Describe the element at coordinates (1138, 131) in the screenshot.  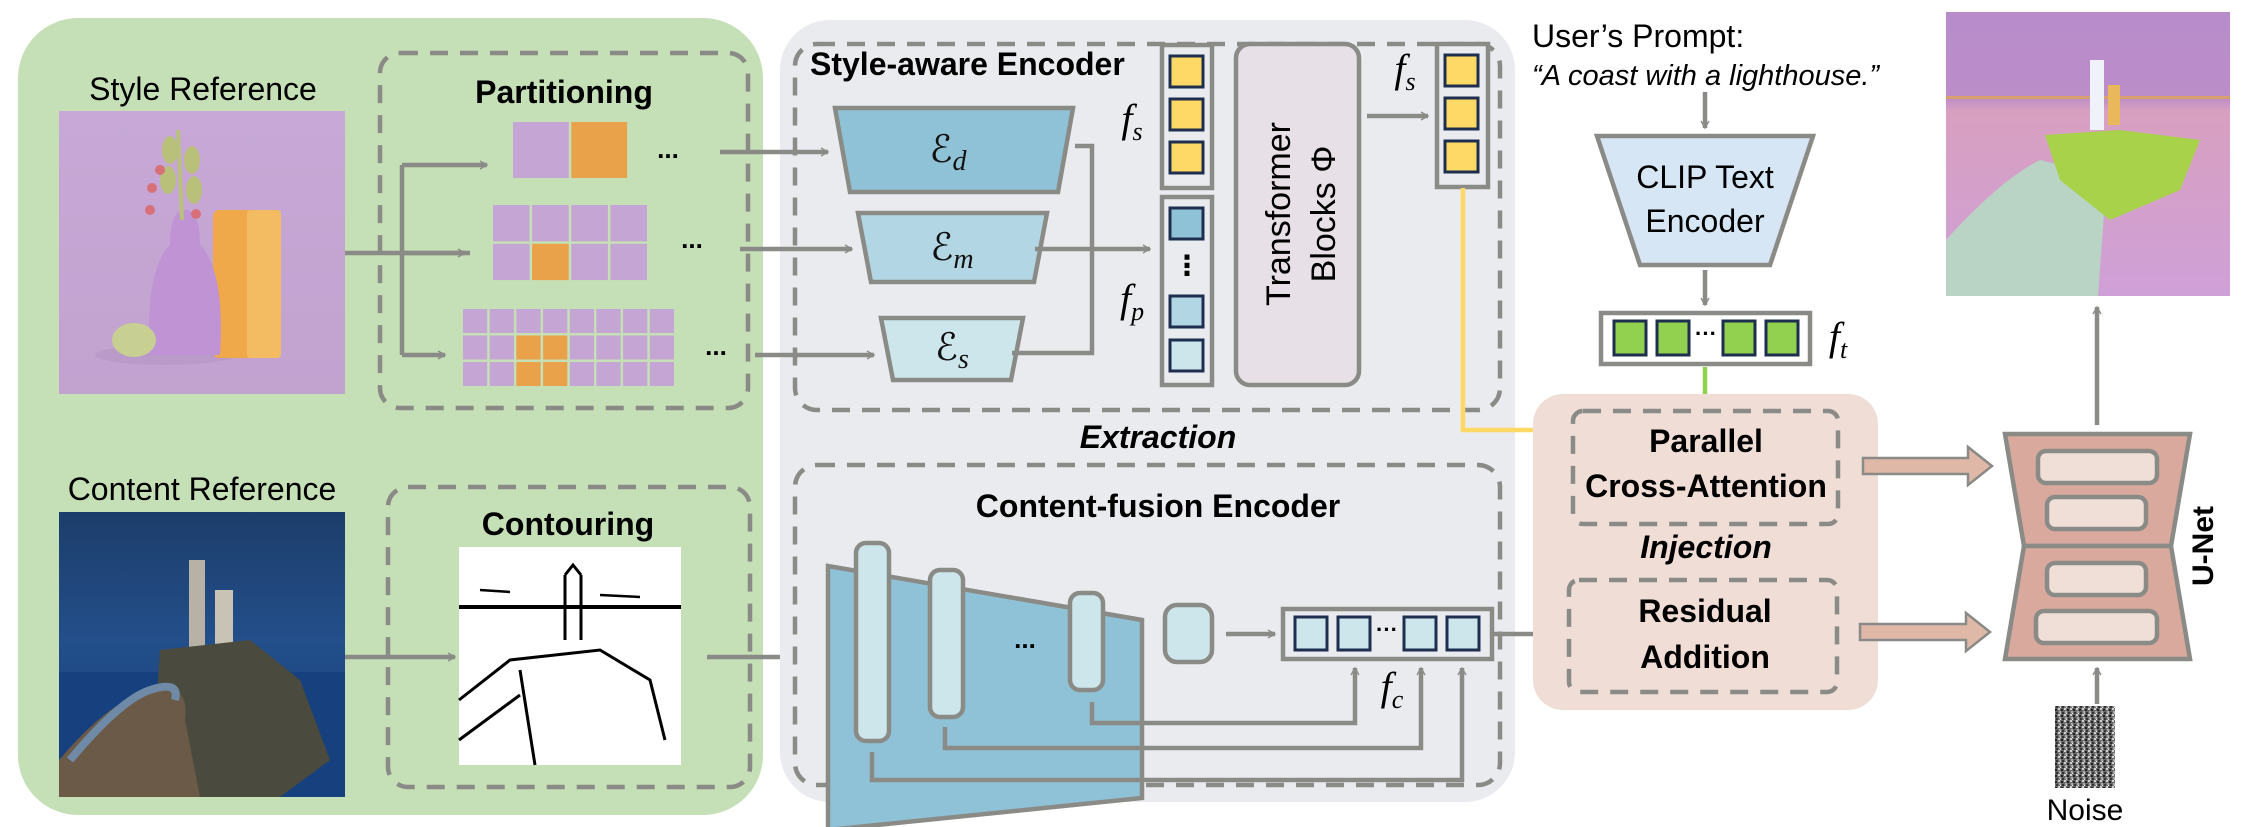
I see `fs-subscript: s` at that location.